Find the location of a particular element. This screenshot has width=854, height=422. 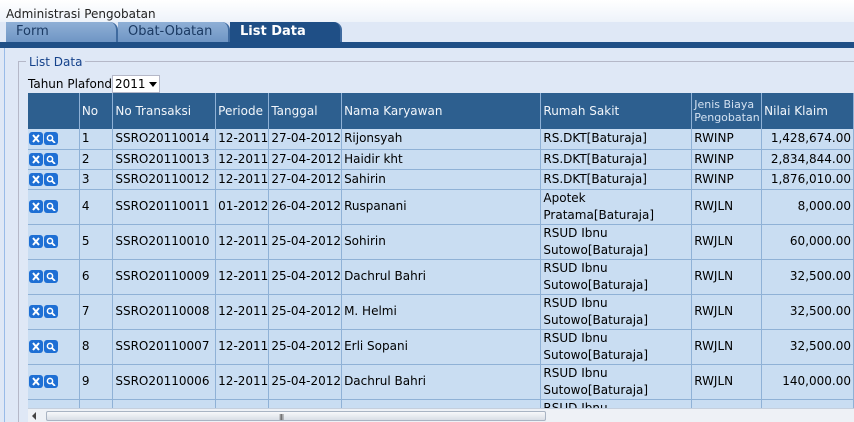

tab-obat-obatan: Obat-Obatan is located at coordinates (174, 32).